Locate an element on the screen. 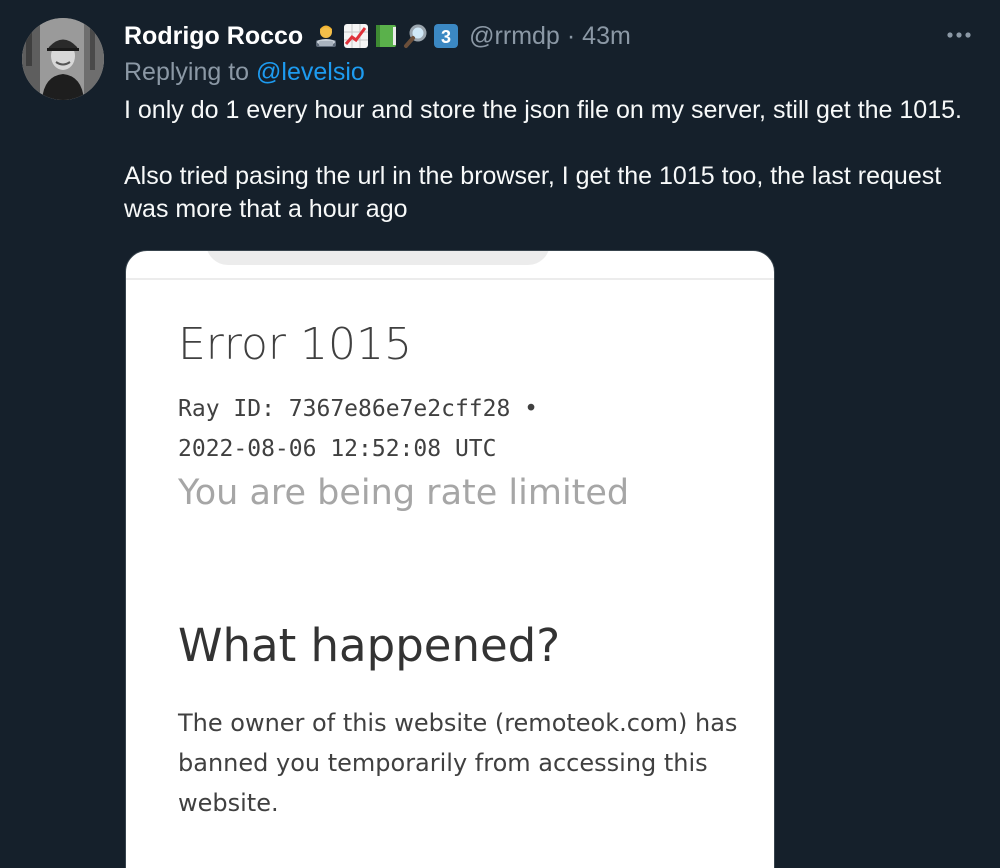 The width and height of the screenshot is (1000, 868). avatar-photo is located at coordinates (63, 59).